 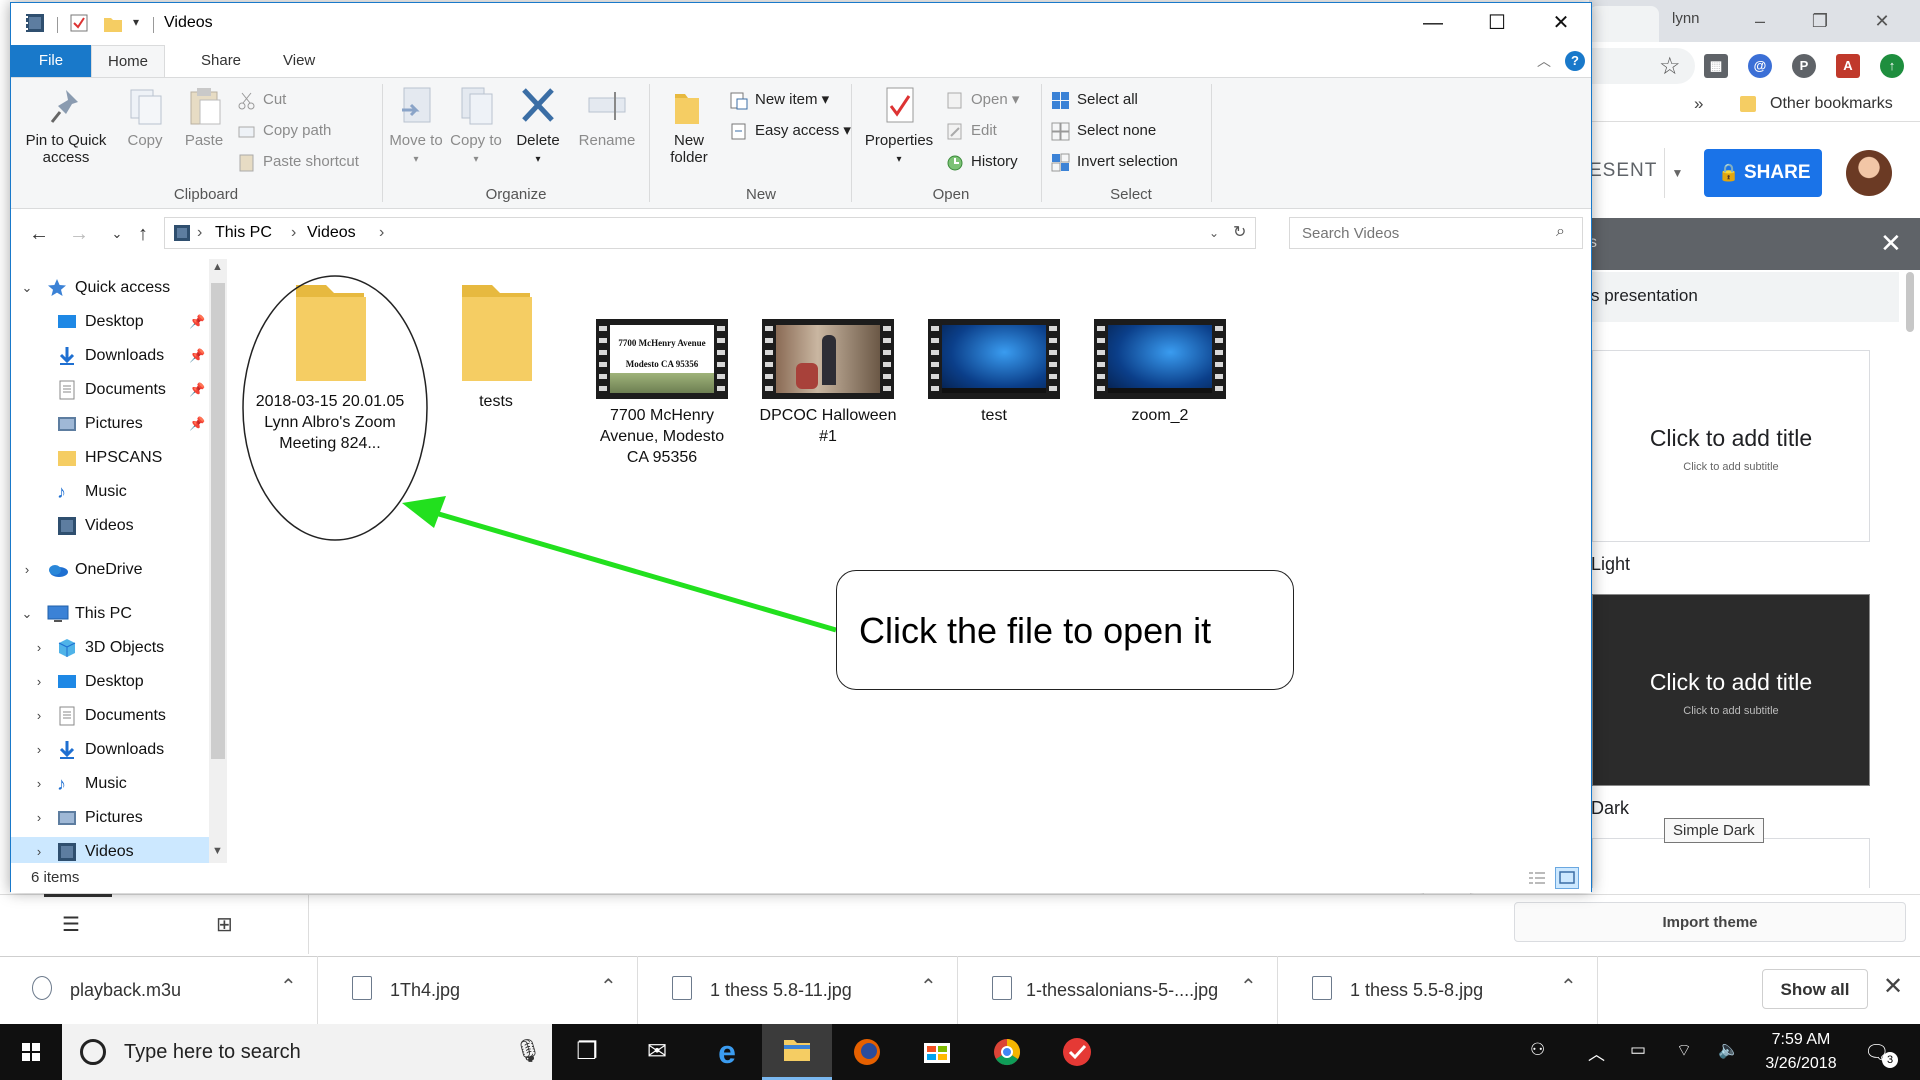 I want to click on copy-to-button: Copy to ▾, so click(x=476, y=126).